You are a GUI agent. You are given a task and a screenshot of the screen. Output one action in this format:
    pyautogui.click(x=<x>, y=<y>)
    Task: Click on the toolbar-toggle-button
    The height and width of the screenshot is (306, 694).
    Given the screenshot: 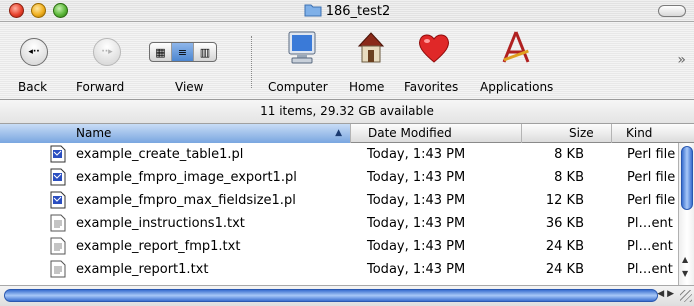 What is the action you would take?
    pyautogui.click(x=672, y=11)
    